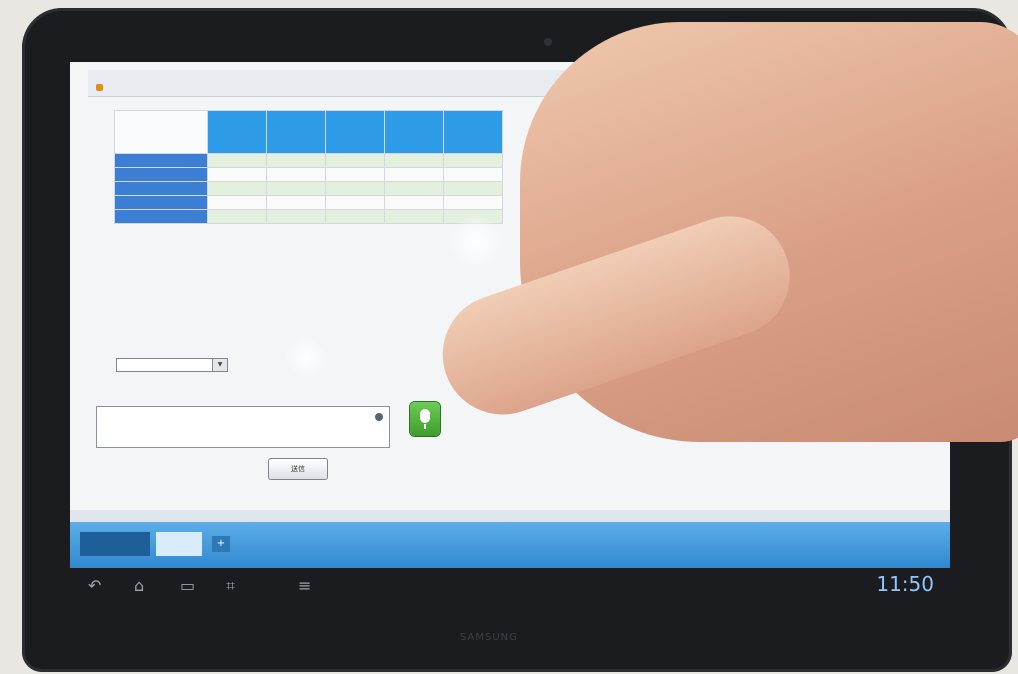  What do you see at coordinates (172, 365) in the screenshot?
I see `answer-select: ▼` at bounding box center [172, 365].